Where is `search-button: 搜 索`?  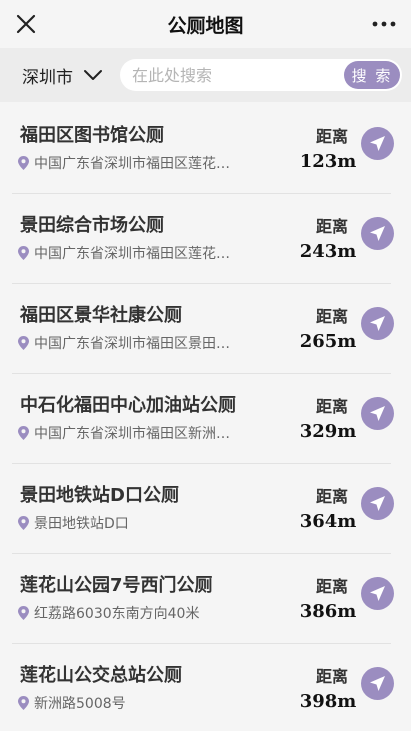 search-button: 搜 索 is located at coordinates (372, 75).